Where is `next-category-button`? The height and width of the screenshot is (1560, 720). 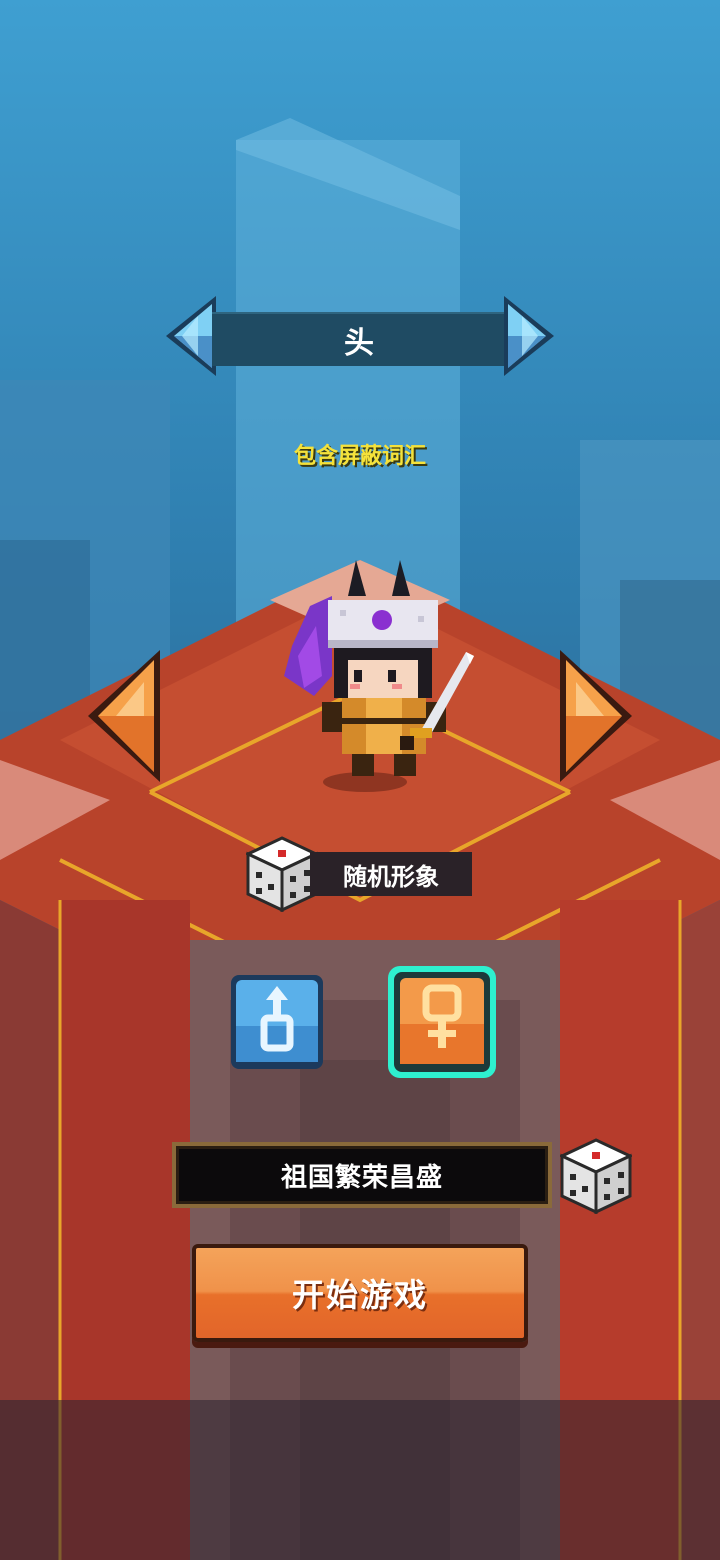 next-category-button is located at coordinates (529, 336).